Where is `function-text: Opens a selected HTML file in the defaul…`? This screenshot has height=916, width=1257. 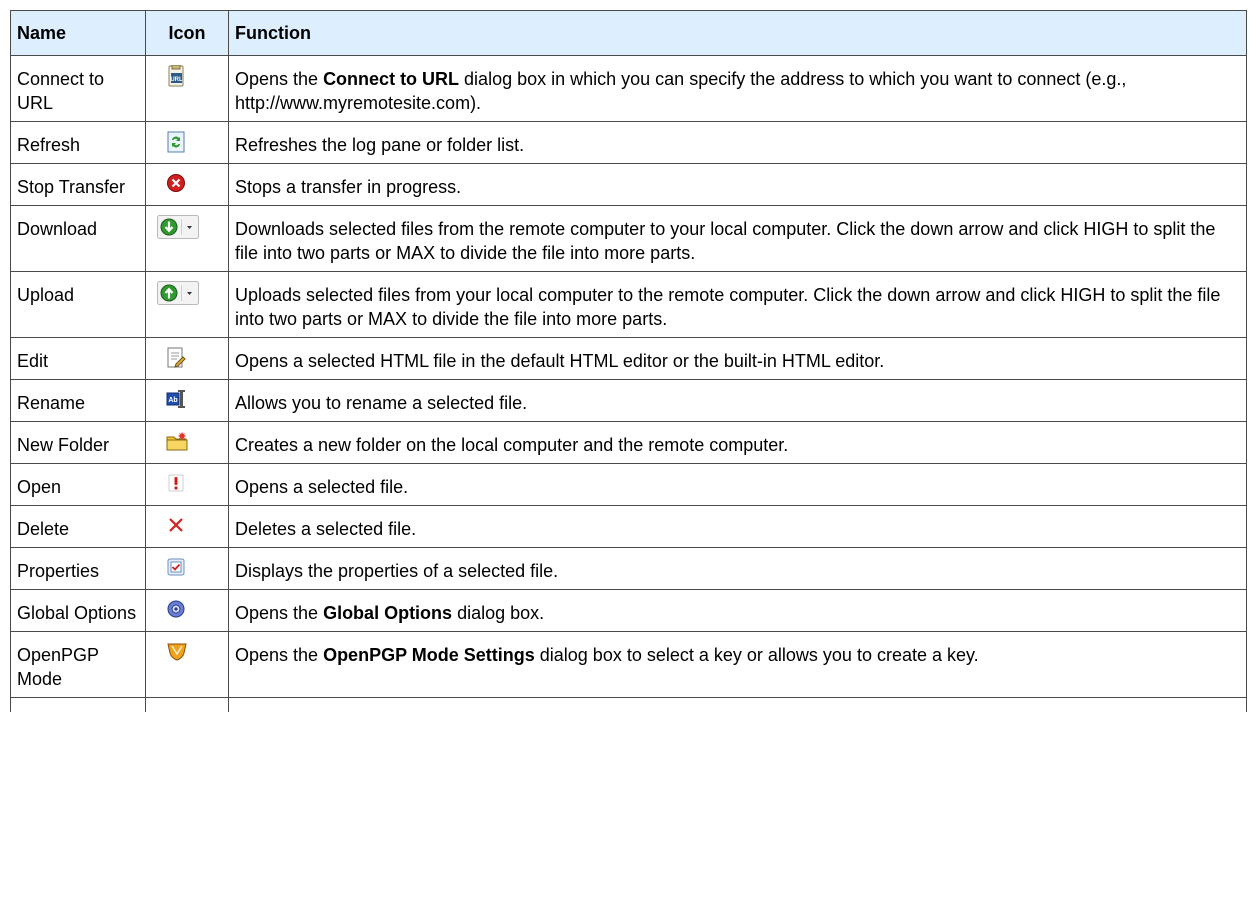 function-text: Opens a selected HTML file in the defaul… is located at coordinates (560, 361).